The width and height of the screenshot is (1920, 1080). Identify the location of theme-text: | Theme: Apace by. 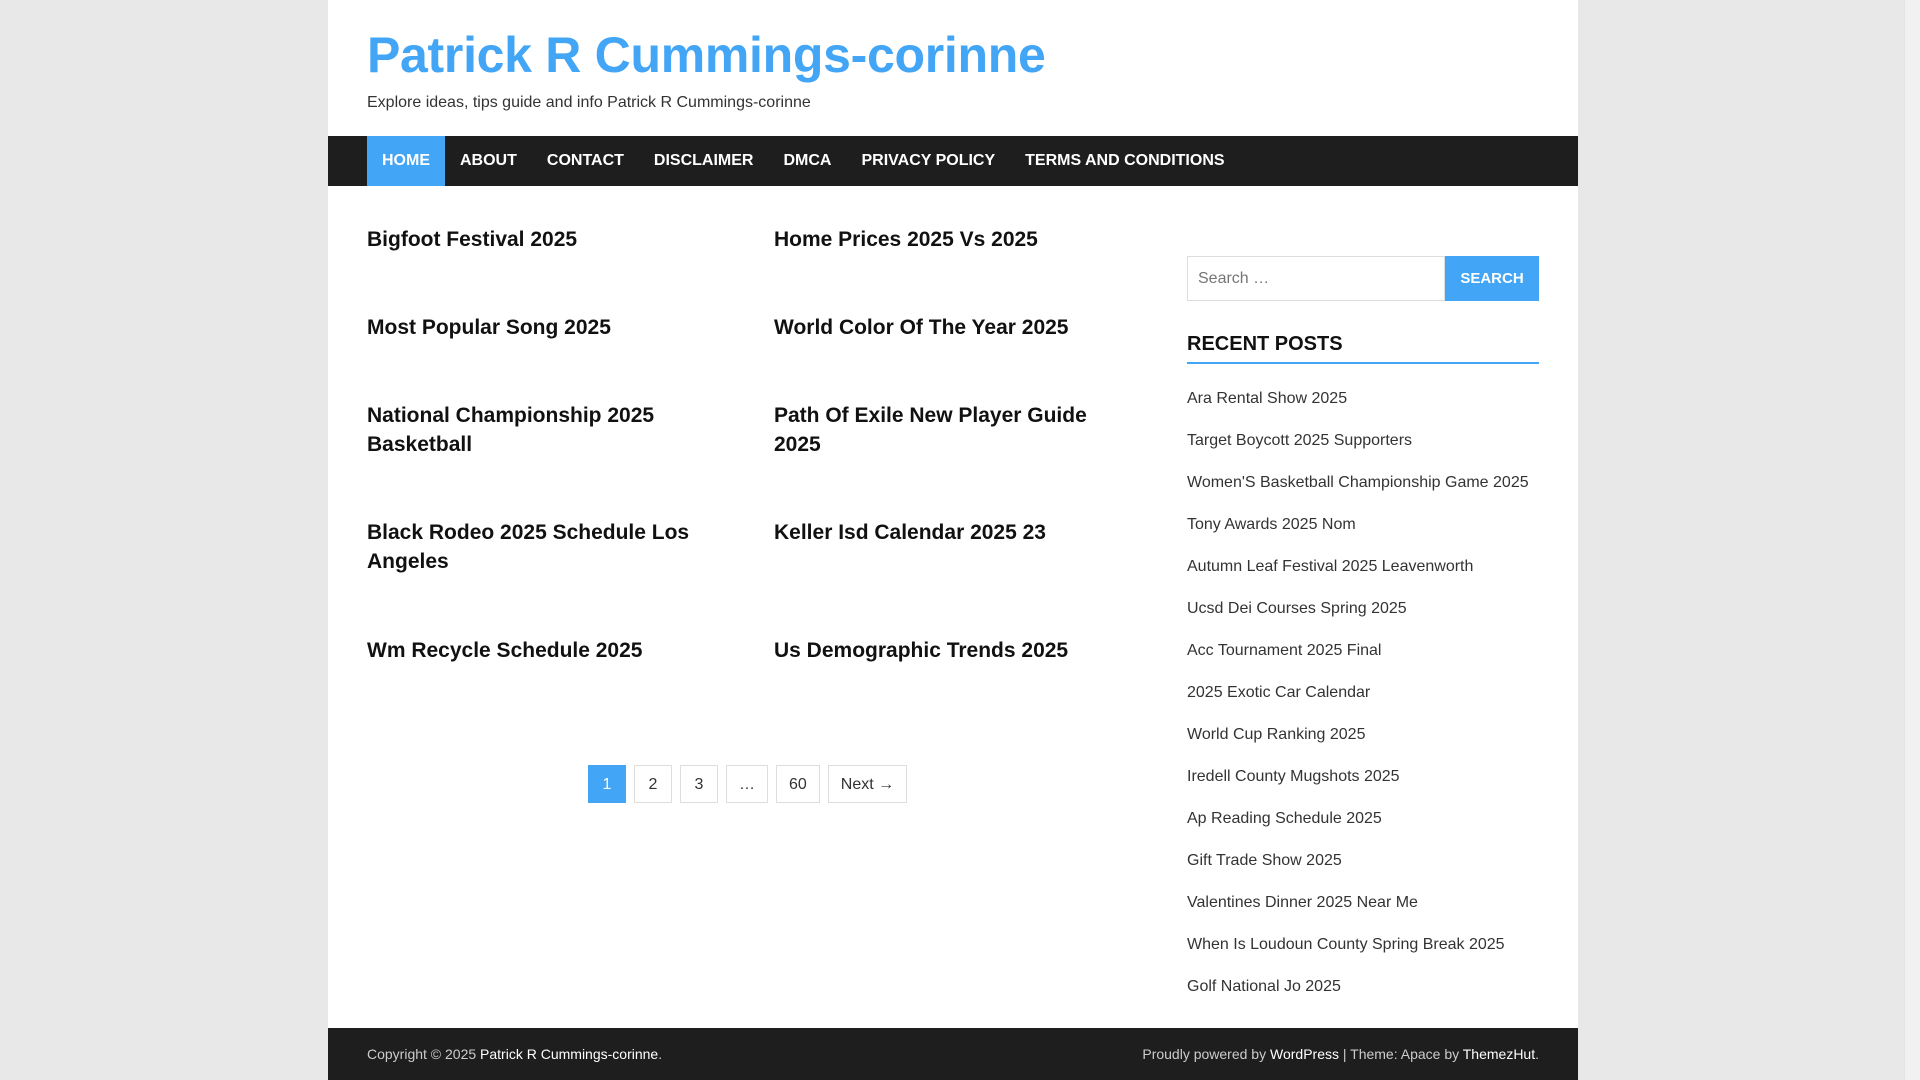
(1400, 1054).